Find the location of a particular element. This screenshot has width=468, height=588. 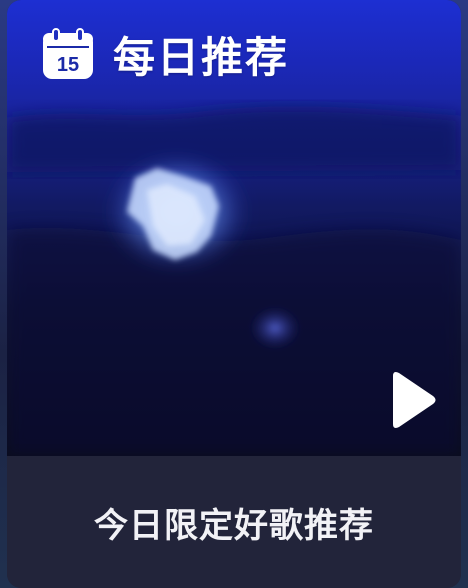

card-header: 15 每日推荐 is located at coordinates (165, 54).